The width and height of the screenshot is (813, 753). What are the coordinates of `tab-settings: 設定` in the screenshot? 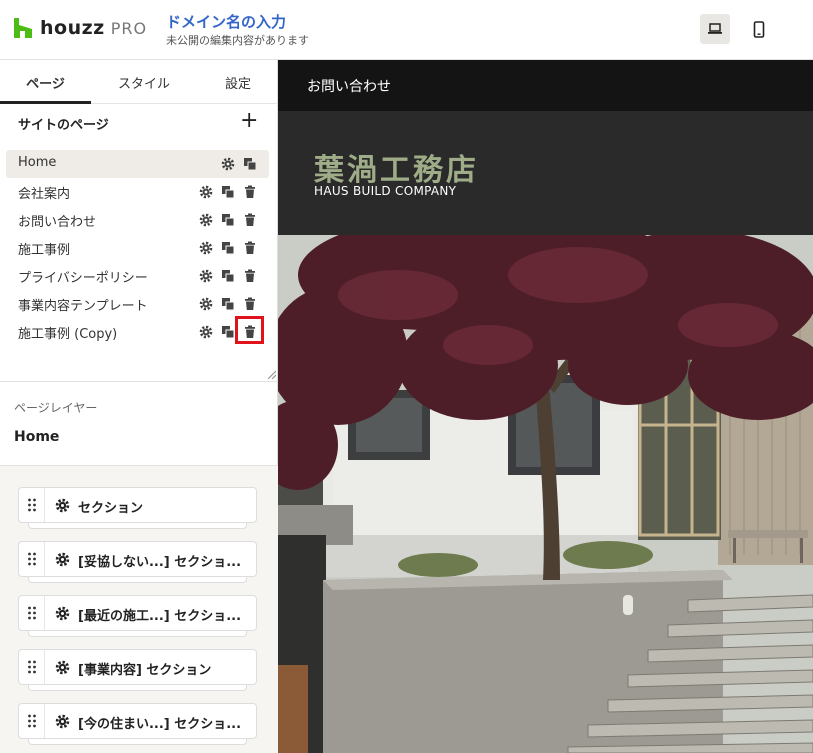 It's located at (238, 82).